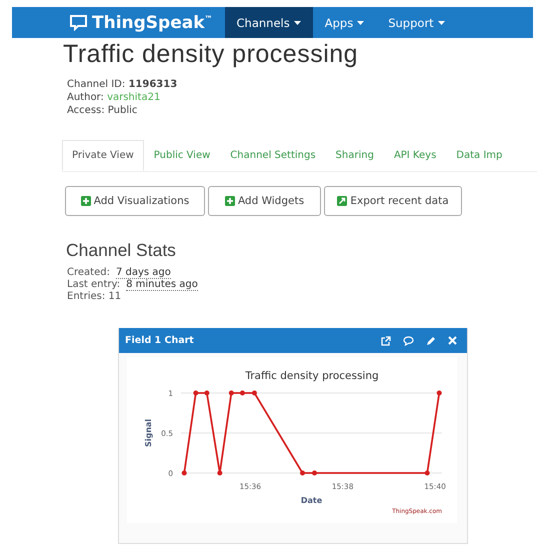  Describe the element at coordinates (312, 376) in the screenshot. I see `chart-title: Traffic density processing` at that location.